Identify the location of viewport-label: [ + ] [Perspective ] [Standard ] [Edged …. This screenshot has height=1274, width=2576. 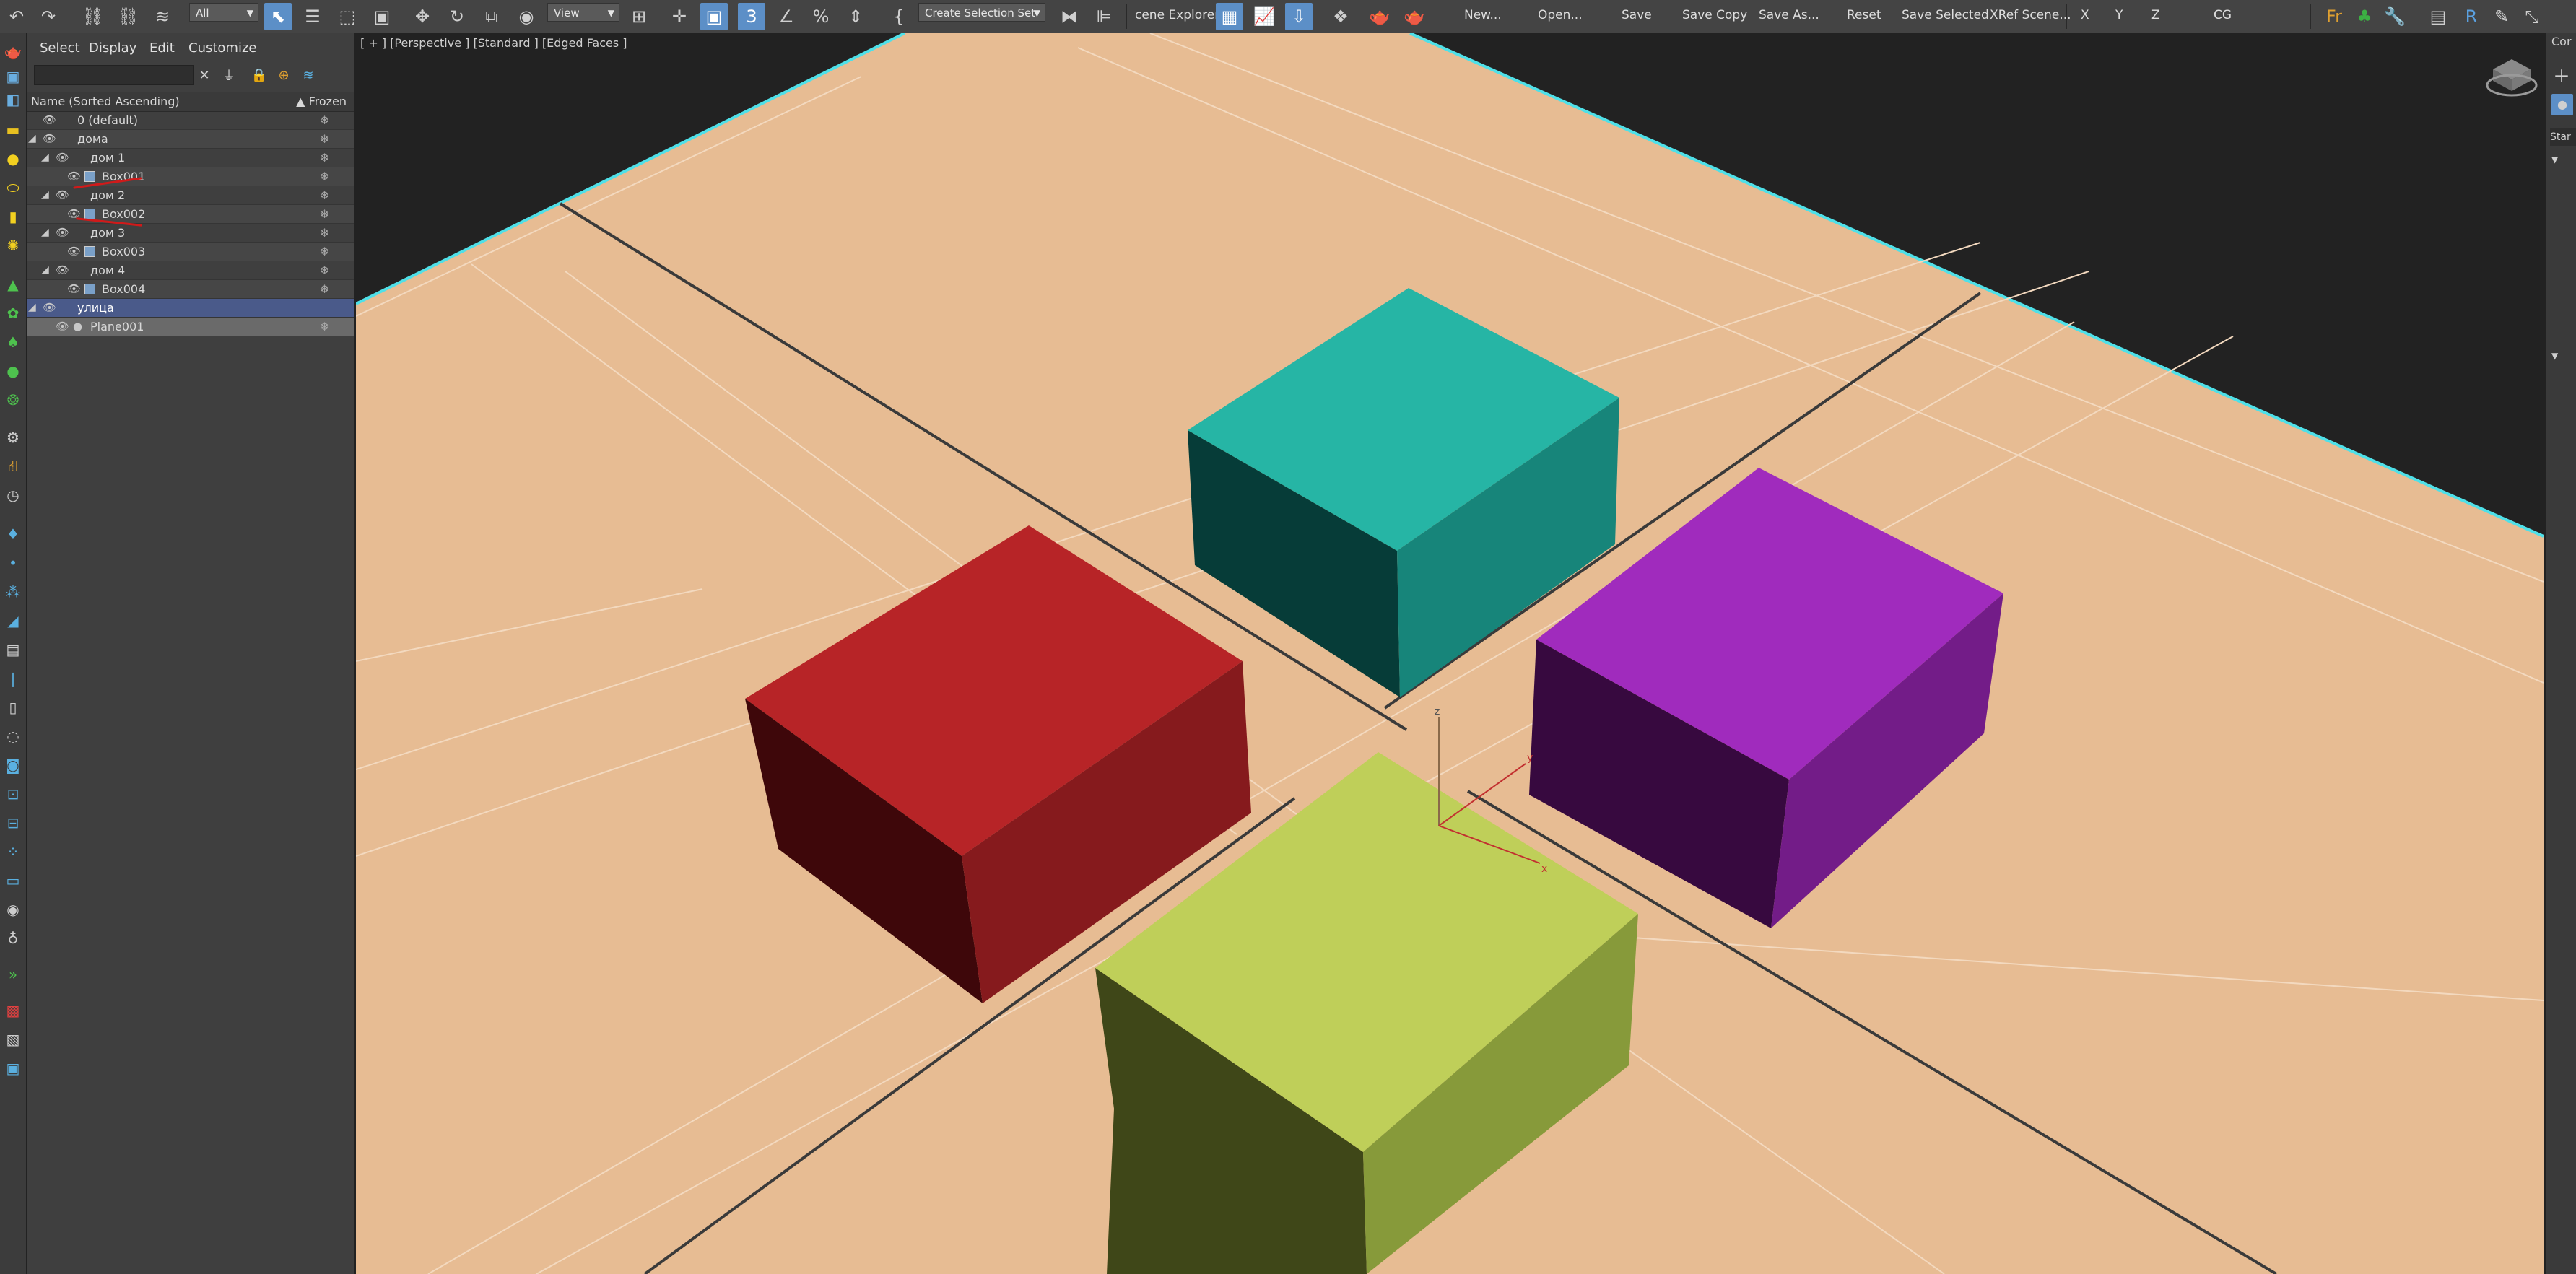
(493, 43).